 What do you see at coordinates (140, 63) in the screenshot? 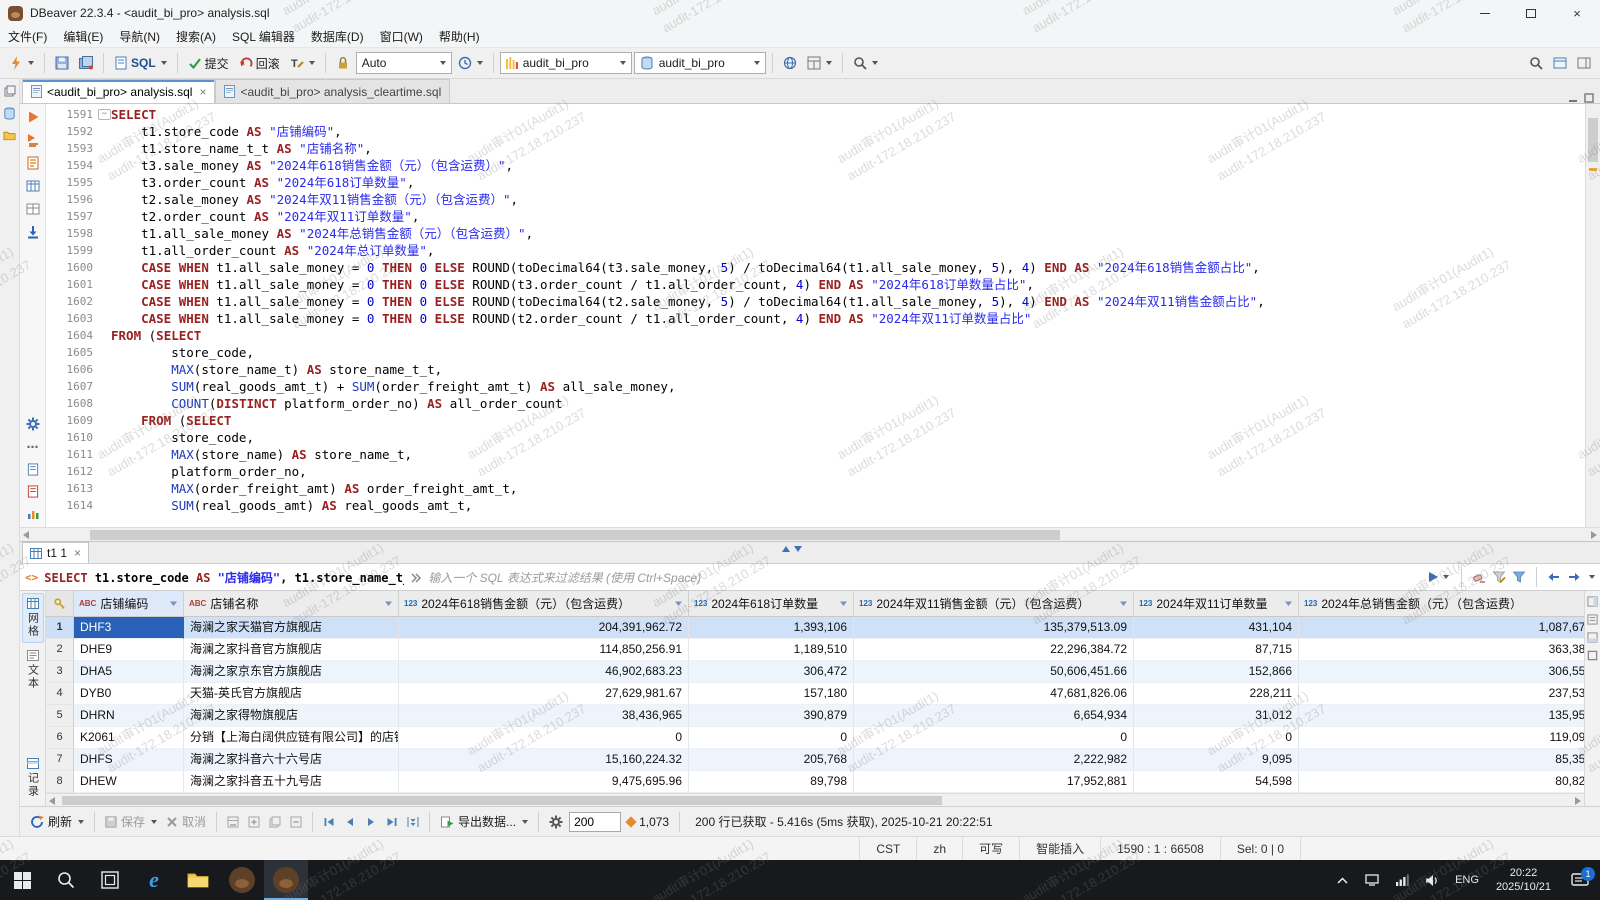
I see `sql-editor-menu-button: SQL` at bounding box center [140, 63].